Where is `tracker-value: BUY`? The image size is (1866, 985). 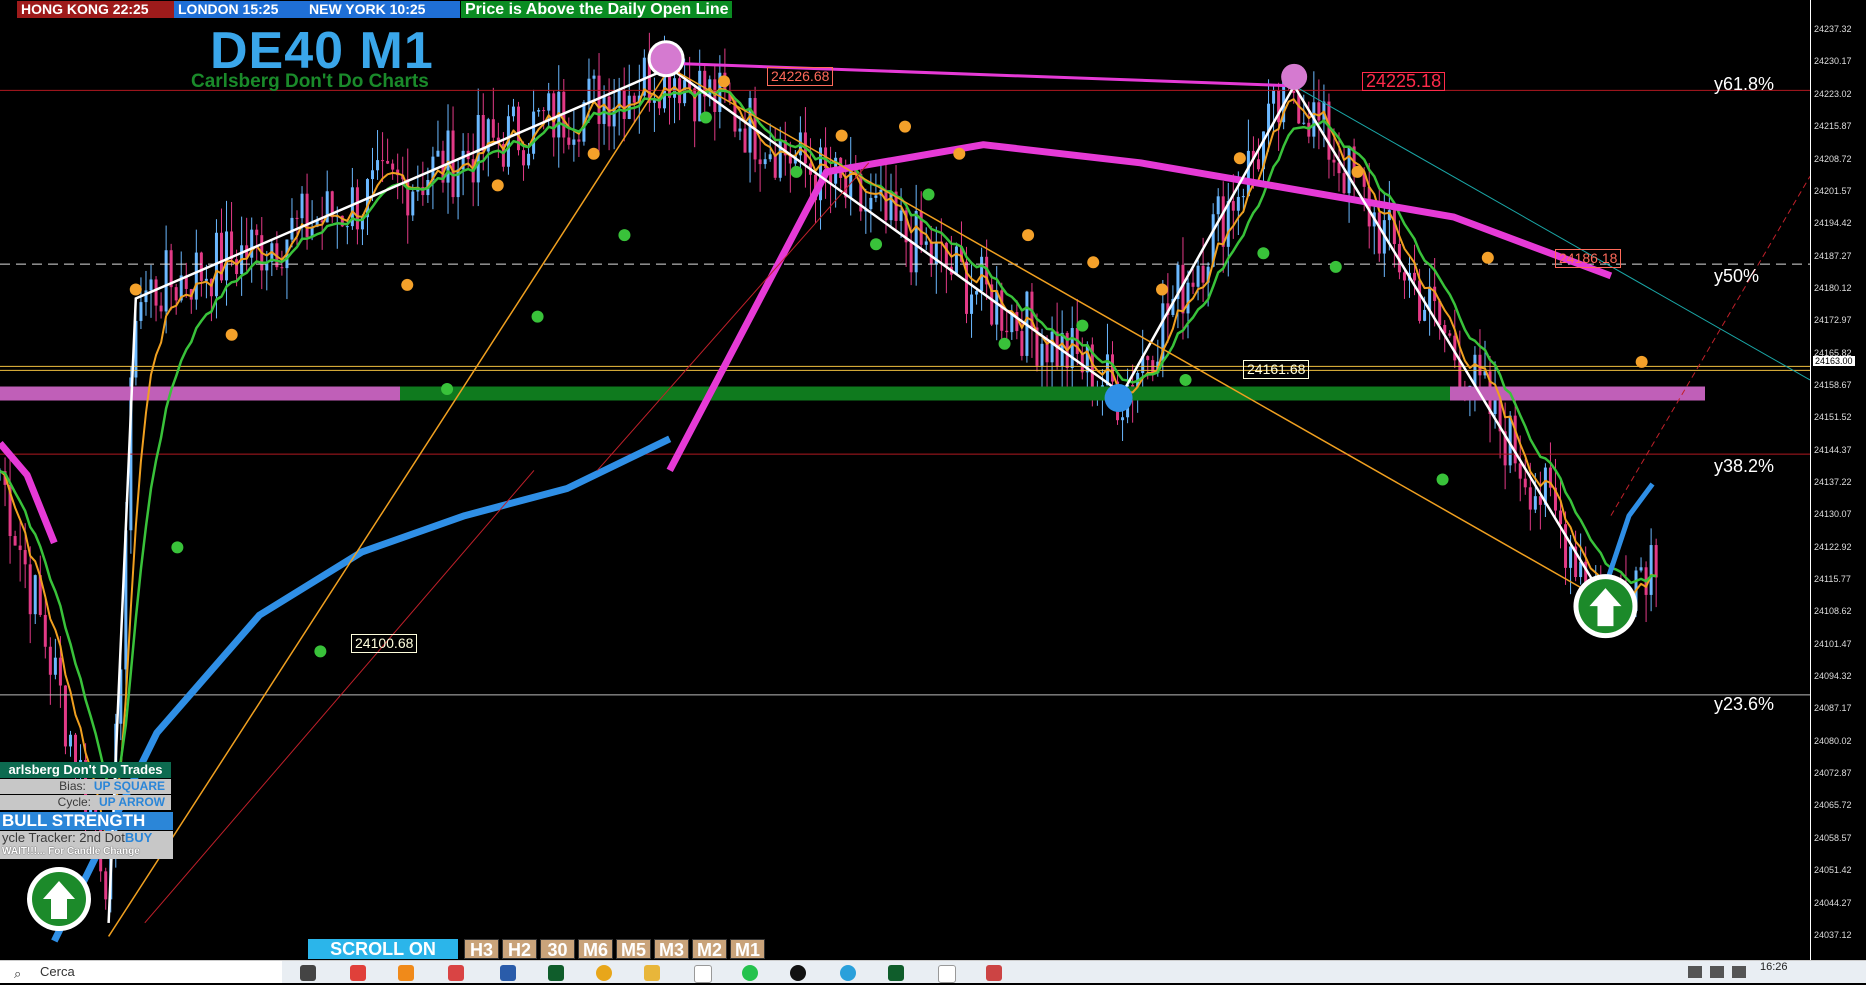 tracker-value: BUY is located at coordinates (138, 837).